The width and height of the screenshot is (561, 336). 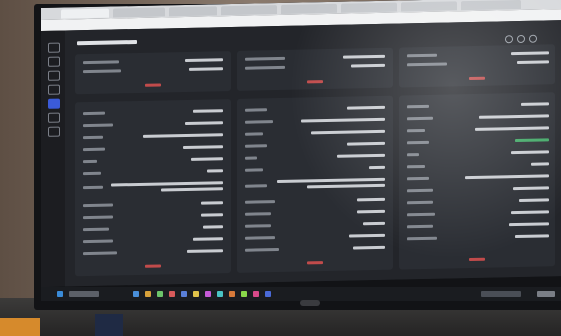 What do you see at coordinates (153, 73) in the screenshot?
I see `summary-card` at bounding box center [153, 73].